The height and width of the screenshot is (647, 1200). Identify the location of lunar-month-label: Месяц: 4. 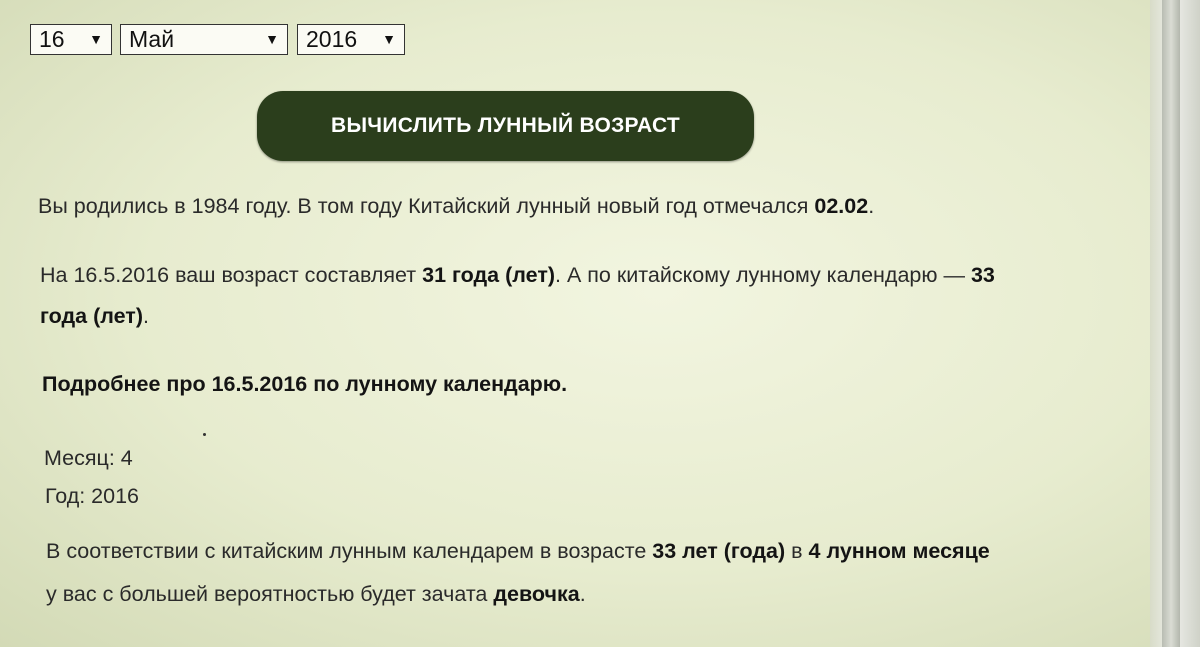
(88, 458).